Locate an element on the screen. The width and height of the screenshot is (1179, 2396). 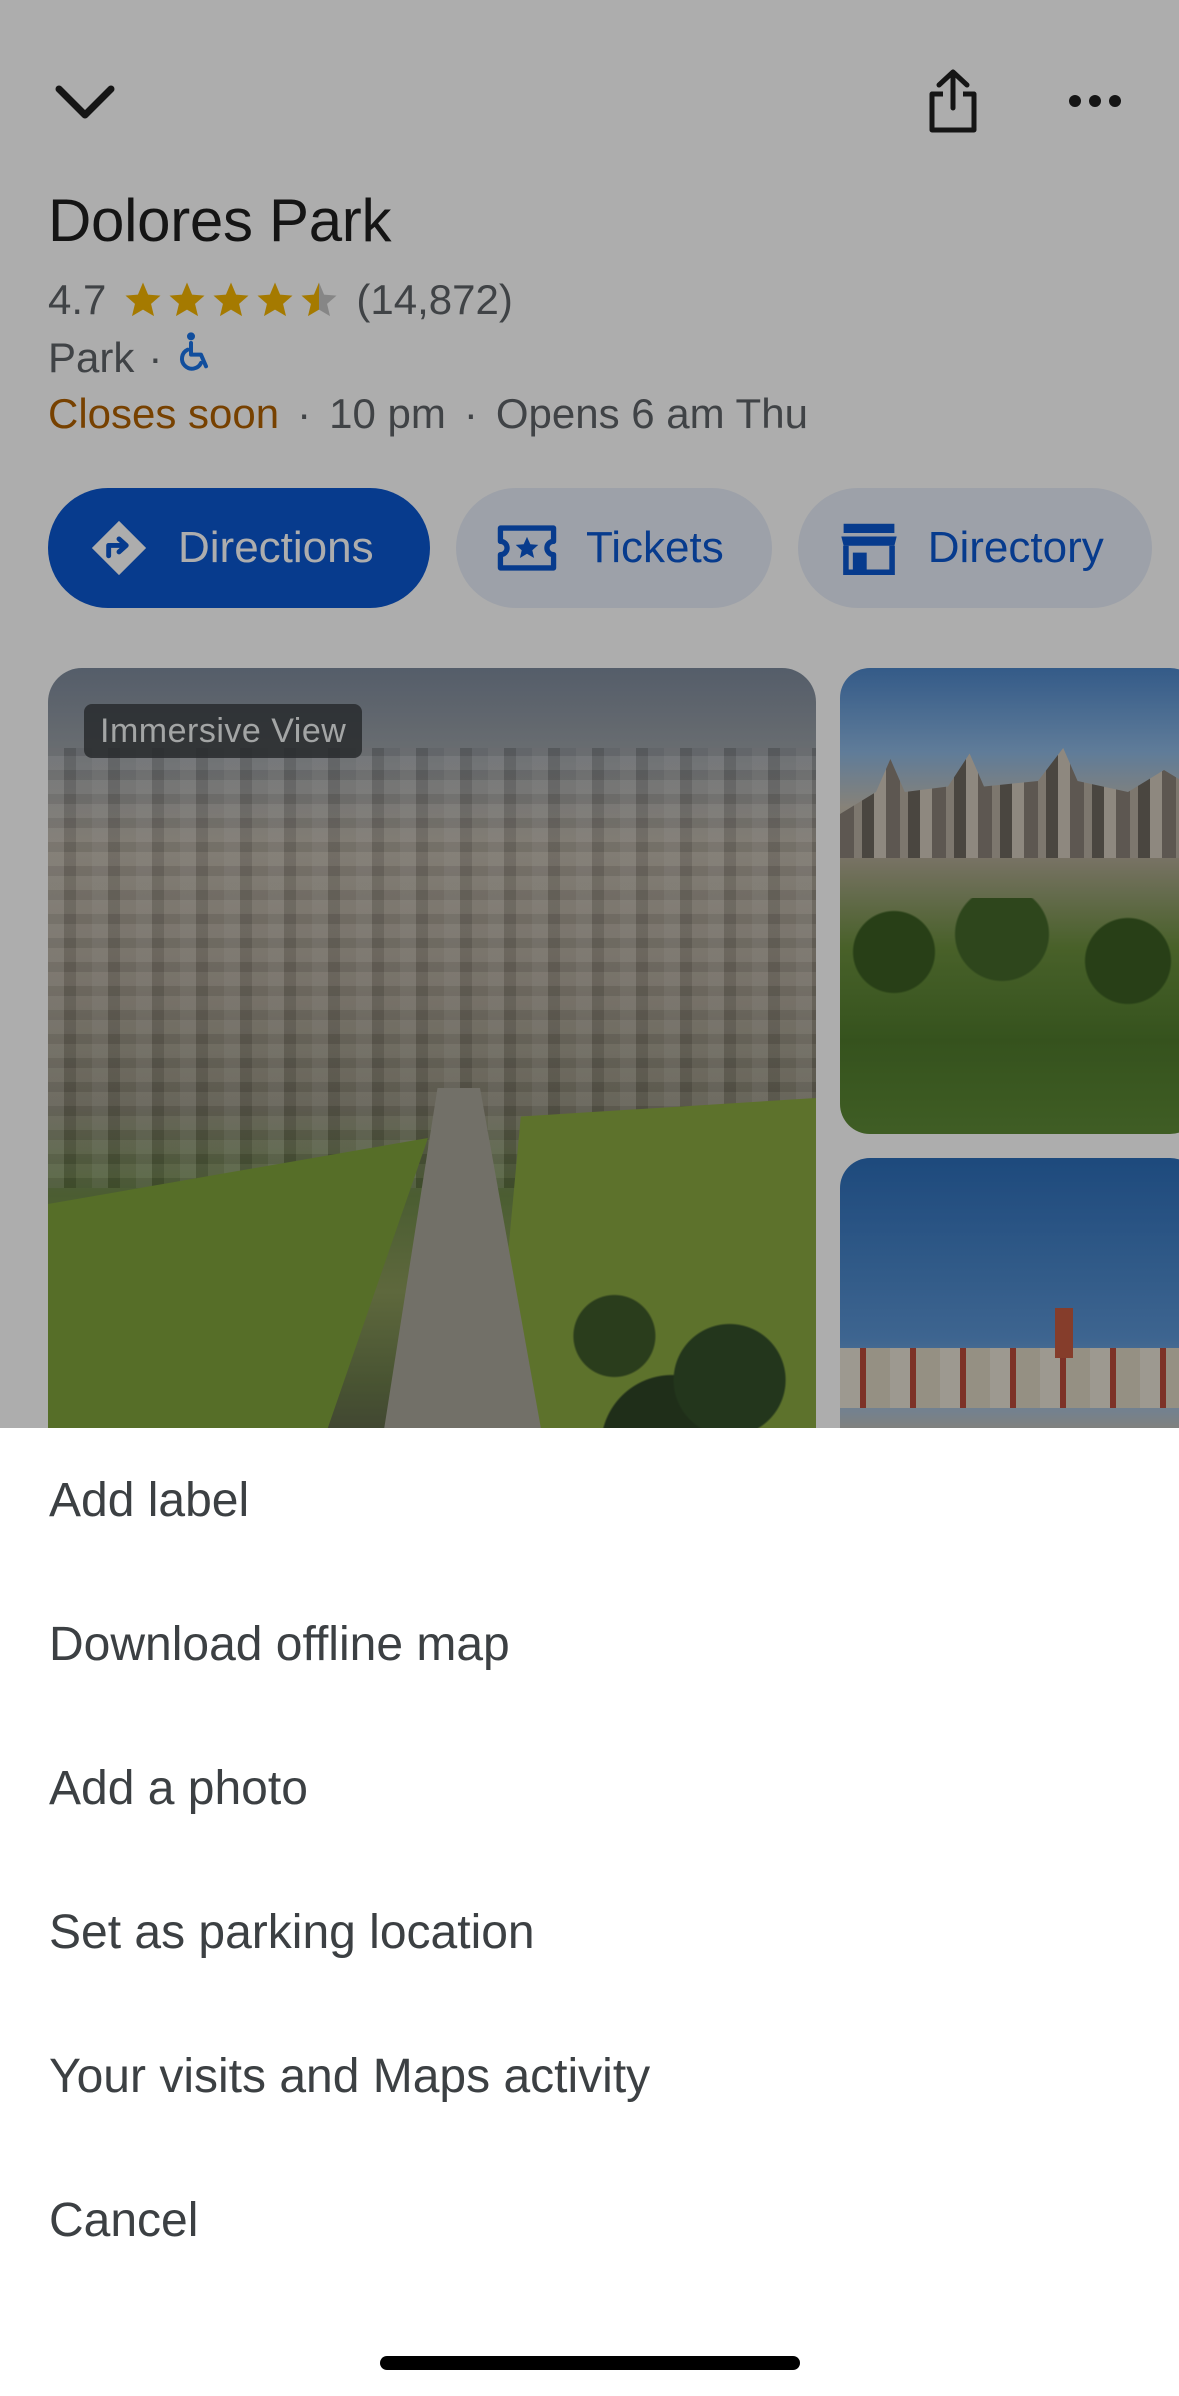
menu-item-visits-activity: Your visits and Maps activity is located at coordinates (589, 2076).